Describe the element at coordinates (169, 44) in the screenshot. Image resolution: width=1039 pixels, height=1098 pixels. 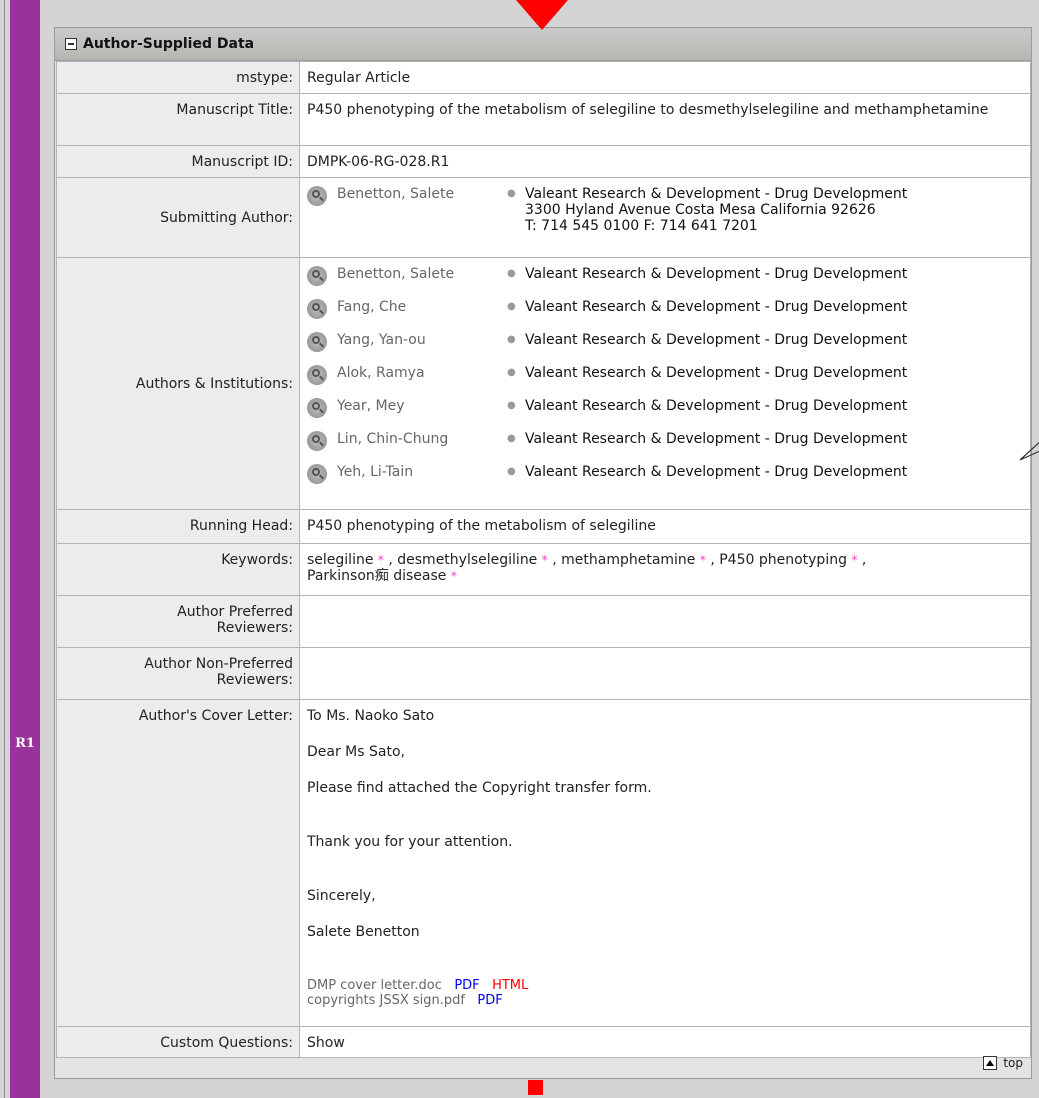
I see `panel-title: Author-Supplied Data` at that location.